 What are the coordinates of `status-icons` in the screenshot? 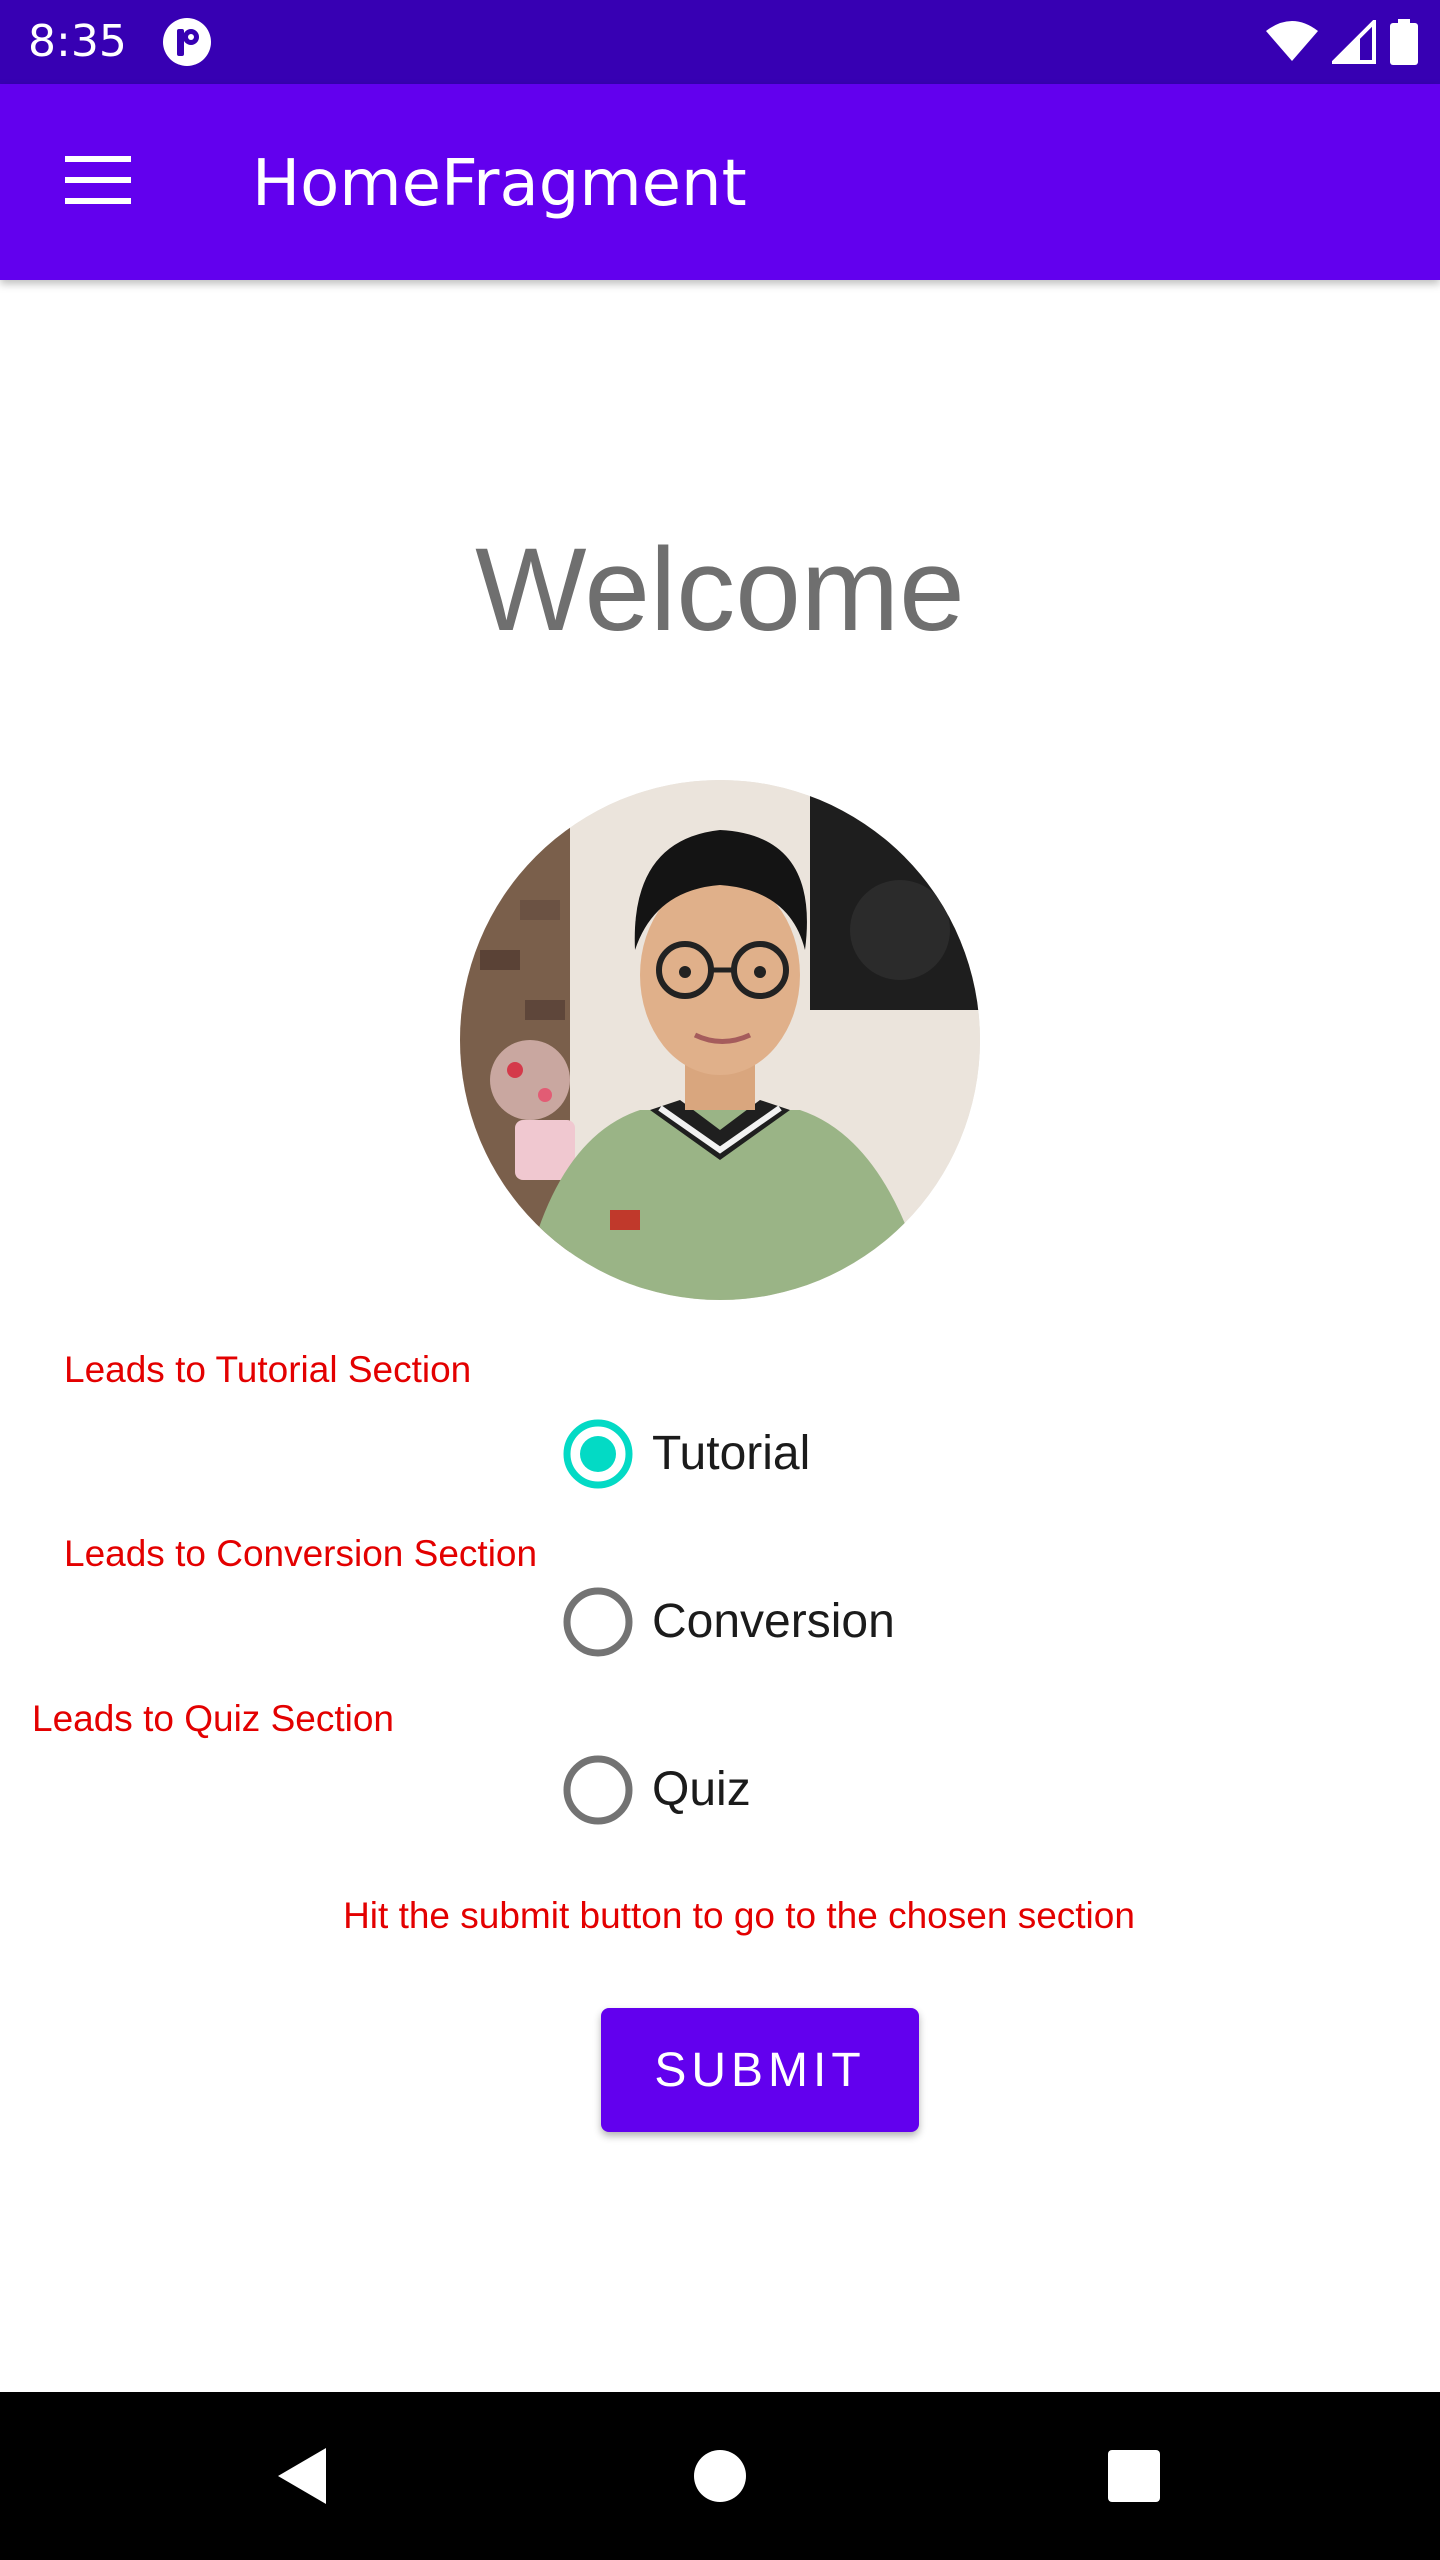 It's located at (1342, 42).